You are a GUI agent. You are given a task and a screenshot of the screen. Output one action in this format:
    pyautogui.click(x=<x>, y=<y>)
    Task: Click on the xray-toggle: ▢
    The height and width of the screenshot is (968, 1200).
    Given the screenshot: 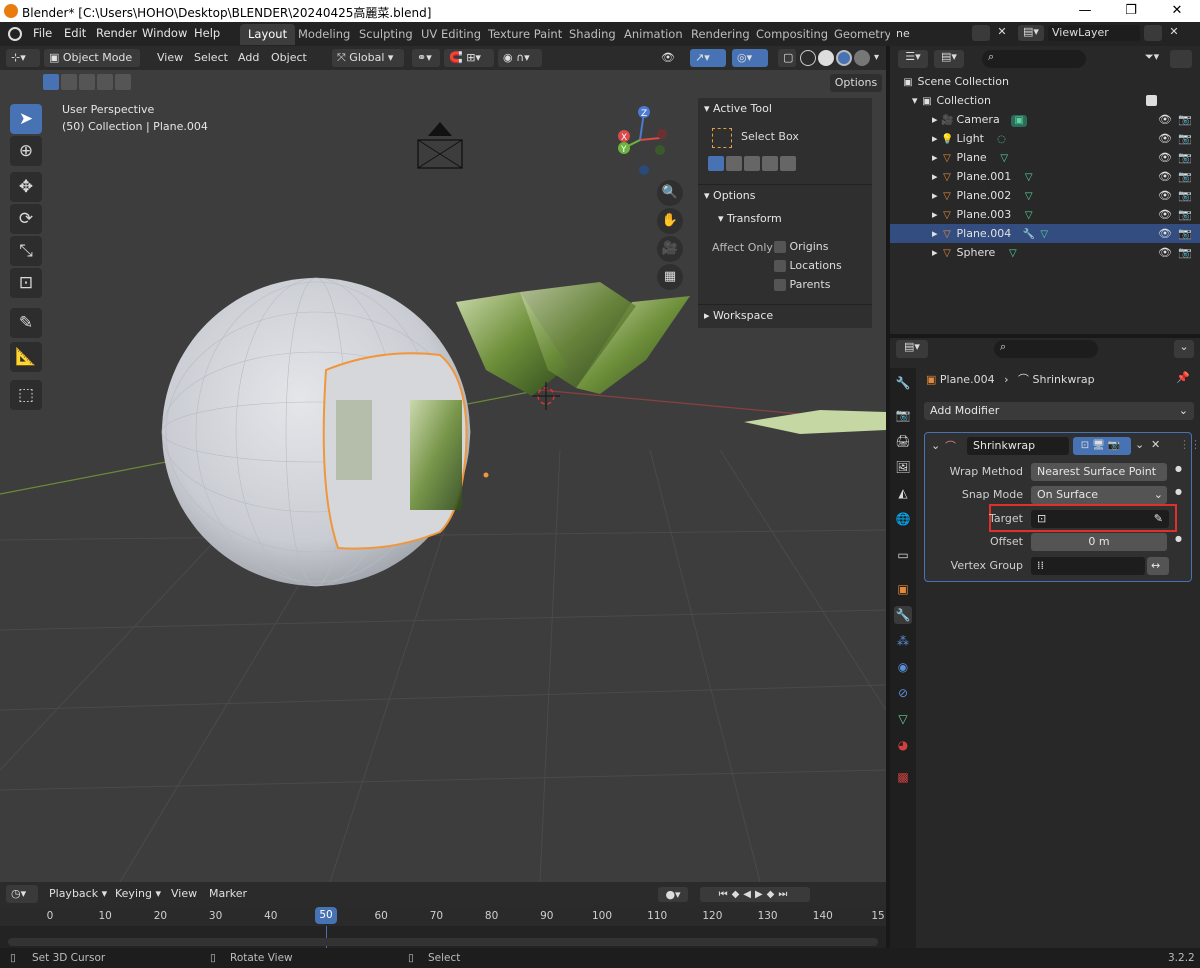 What is the action you would take?
    pyautogui.click(x=787, y=58)
    